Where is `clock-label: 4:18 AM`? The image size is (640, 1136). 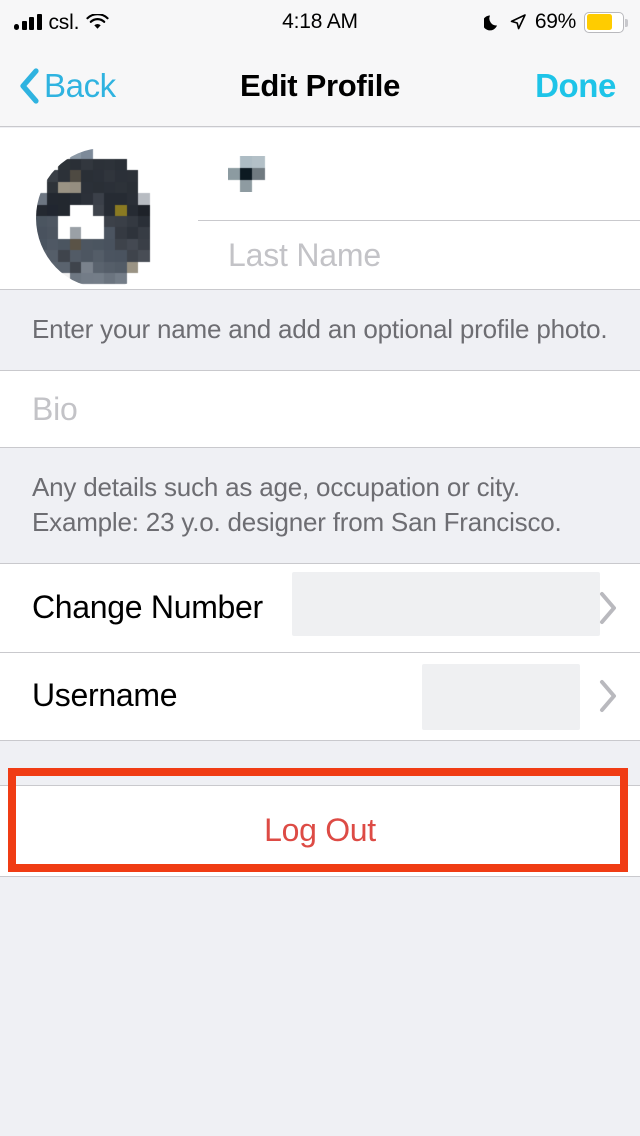 clock-label: 4:18 AM is located at coordinates (320, 21).